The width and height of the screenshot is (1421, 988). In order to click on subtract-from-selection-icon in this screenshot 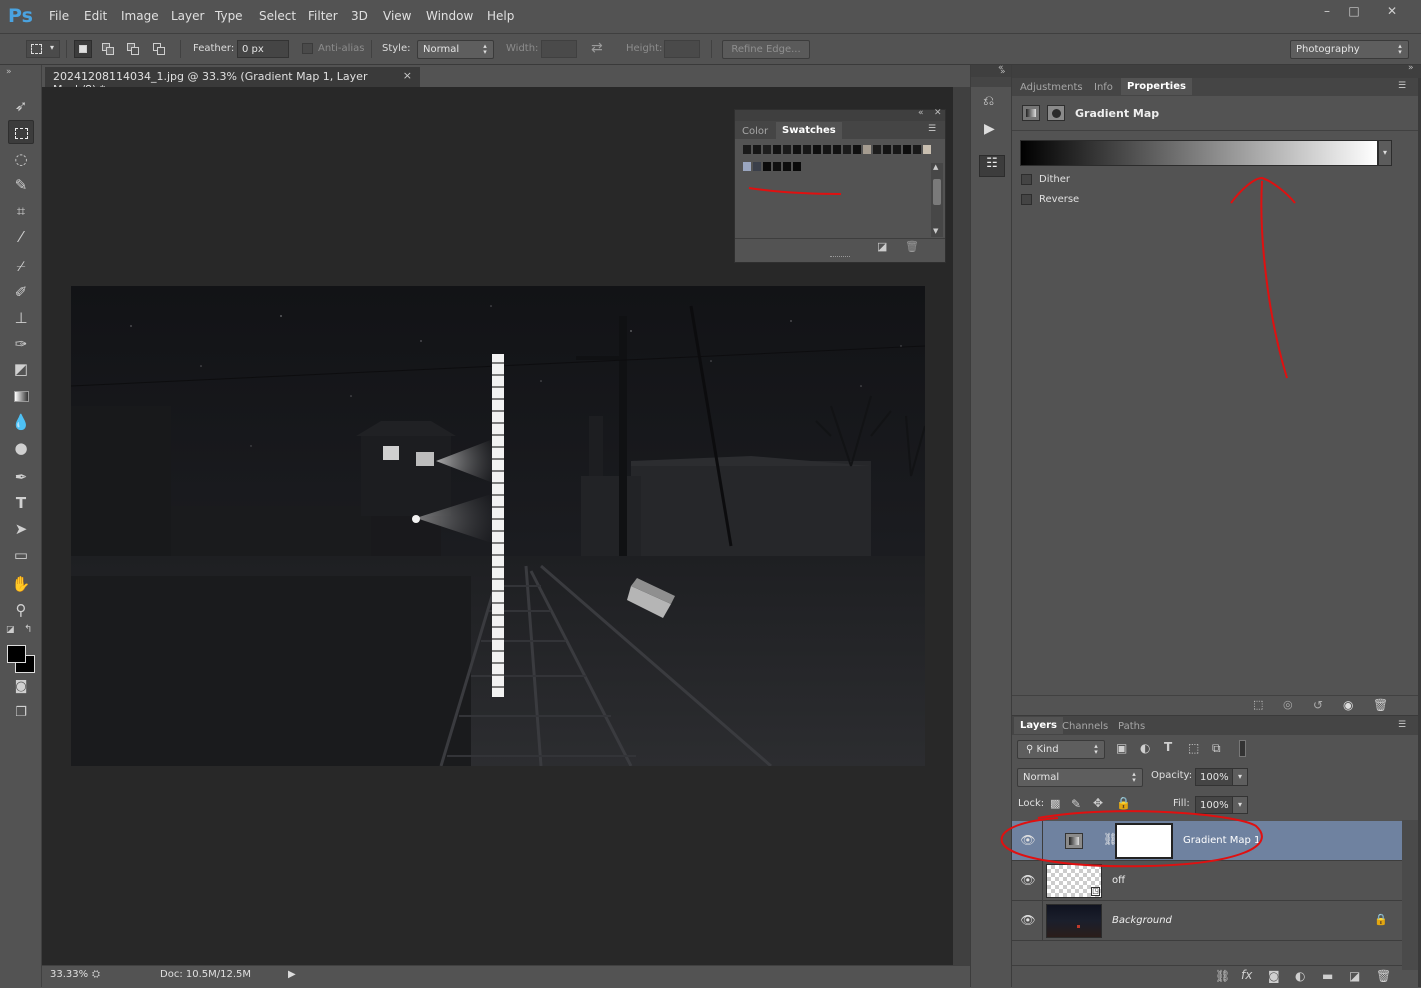, I will do `click(133, 49)`.